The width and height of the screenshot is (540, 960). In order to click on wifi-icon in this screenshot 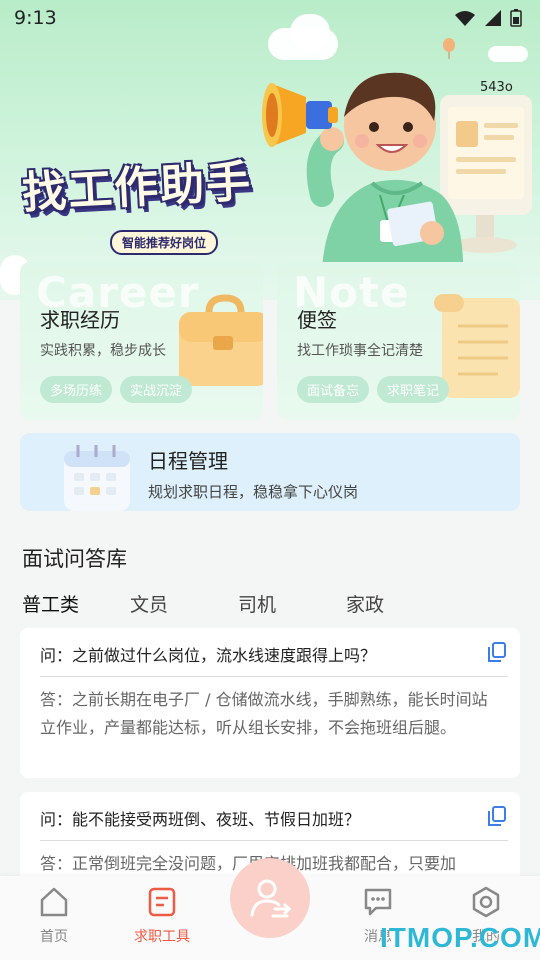, I will do `click(465, 18)`.